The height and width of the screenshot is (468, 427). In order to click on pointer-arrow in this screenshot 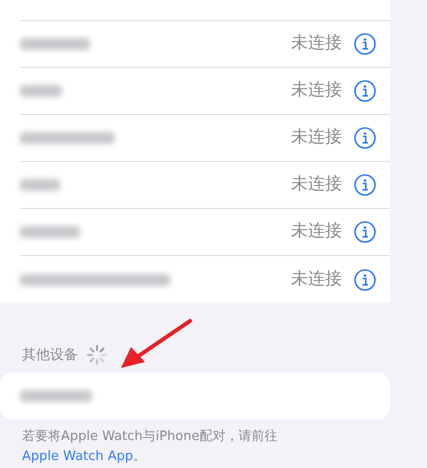, I will do `click(156, 343)`.